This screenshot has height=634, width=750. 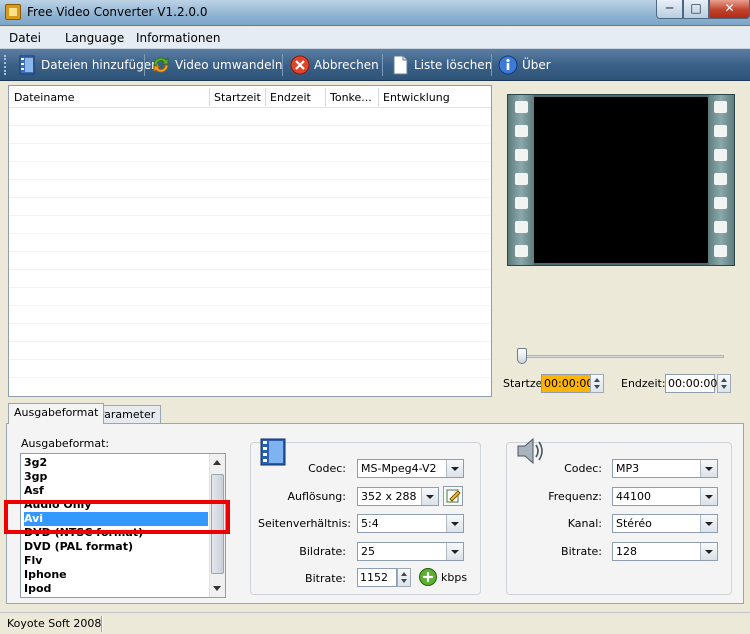 I want to click on scroll-down-icon, so click(x=217, y=588).